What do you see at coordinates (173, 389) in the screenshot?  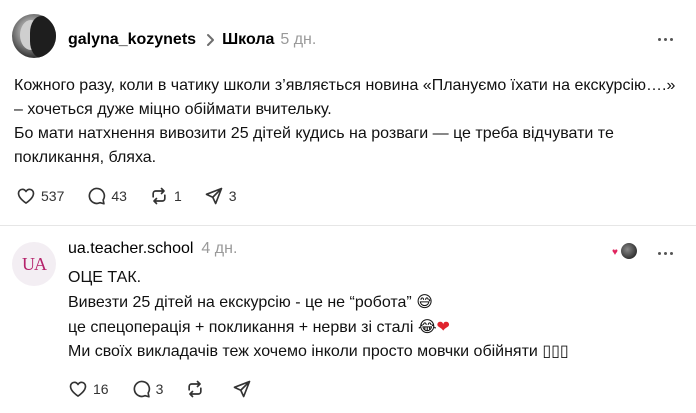 I see `reply-actions: 16 3` at bounding box center [173, 389].